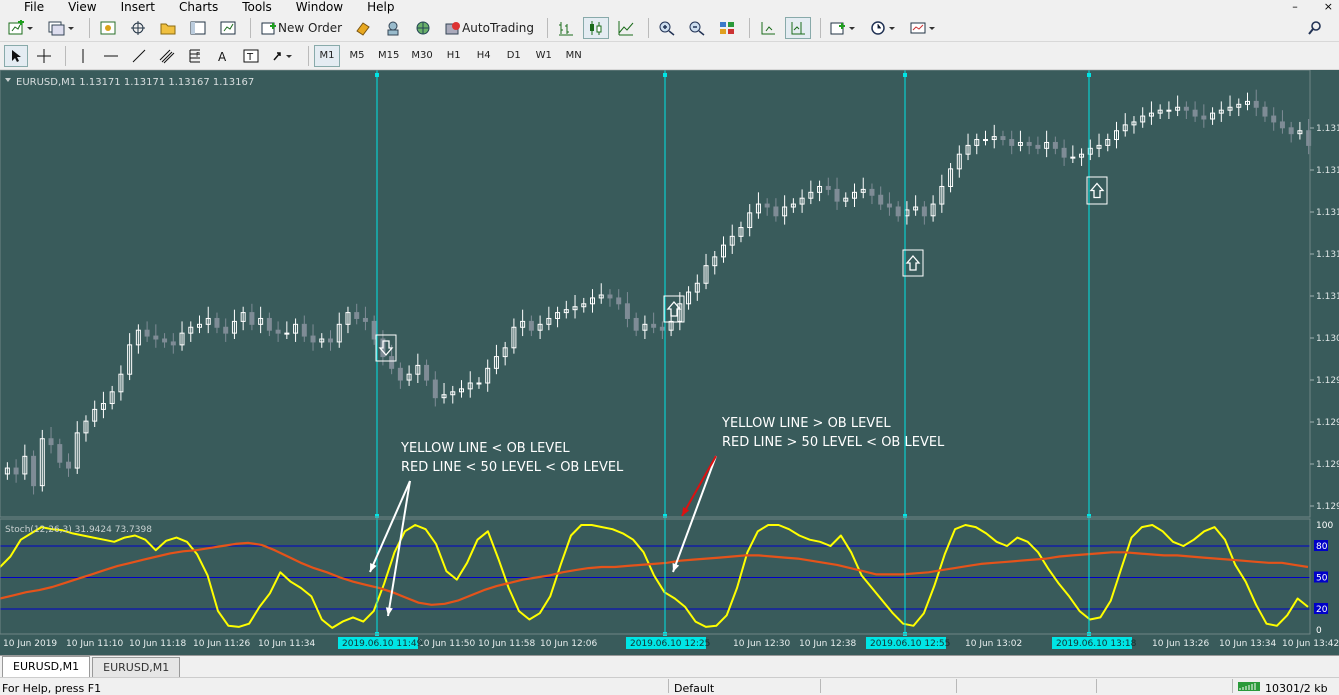 The width and height of the screenshot is (1339, 695). I want to click on timeframe-h1: H1, so click(454, 56).